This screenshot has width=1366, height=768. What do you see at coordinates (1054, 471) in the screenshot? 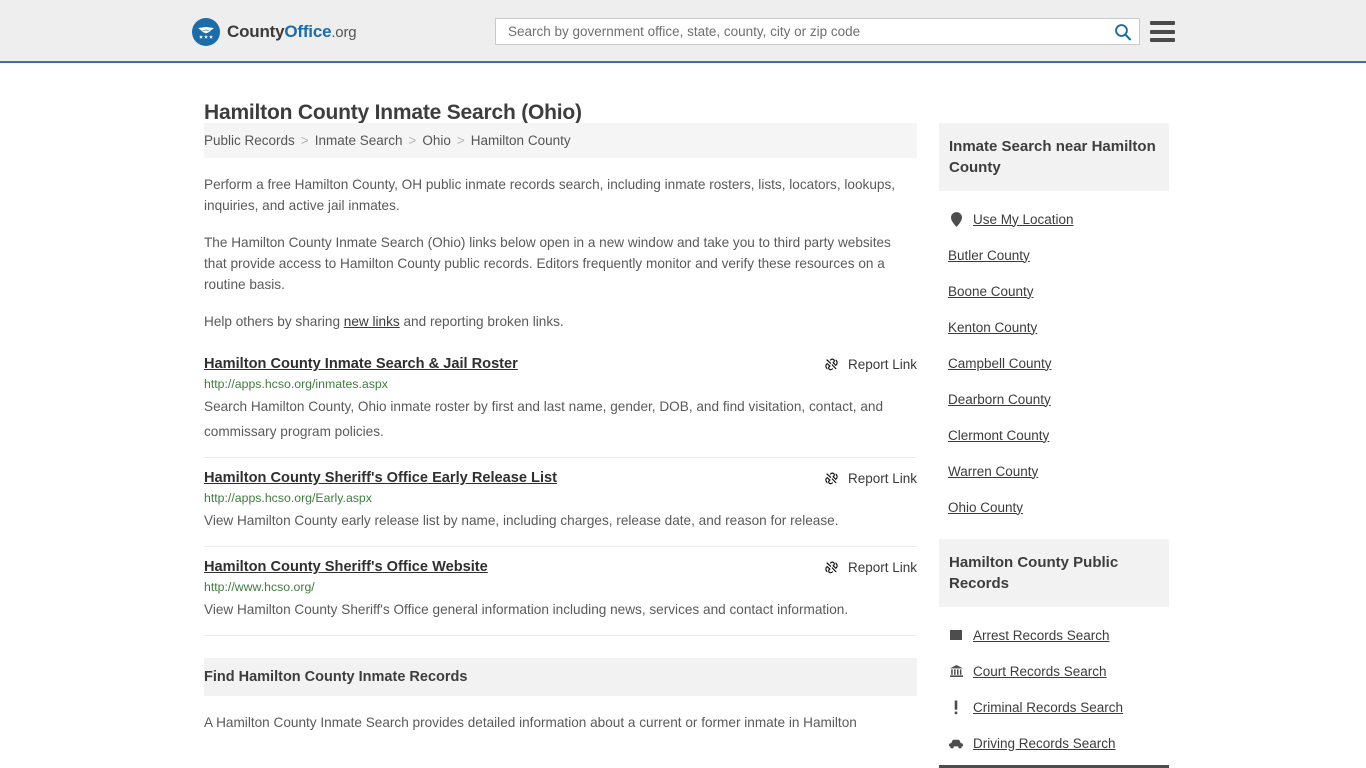
I see `sidebar-county-warren: Warren County` at bounding box center [1054, 471].